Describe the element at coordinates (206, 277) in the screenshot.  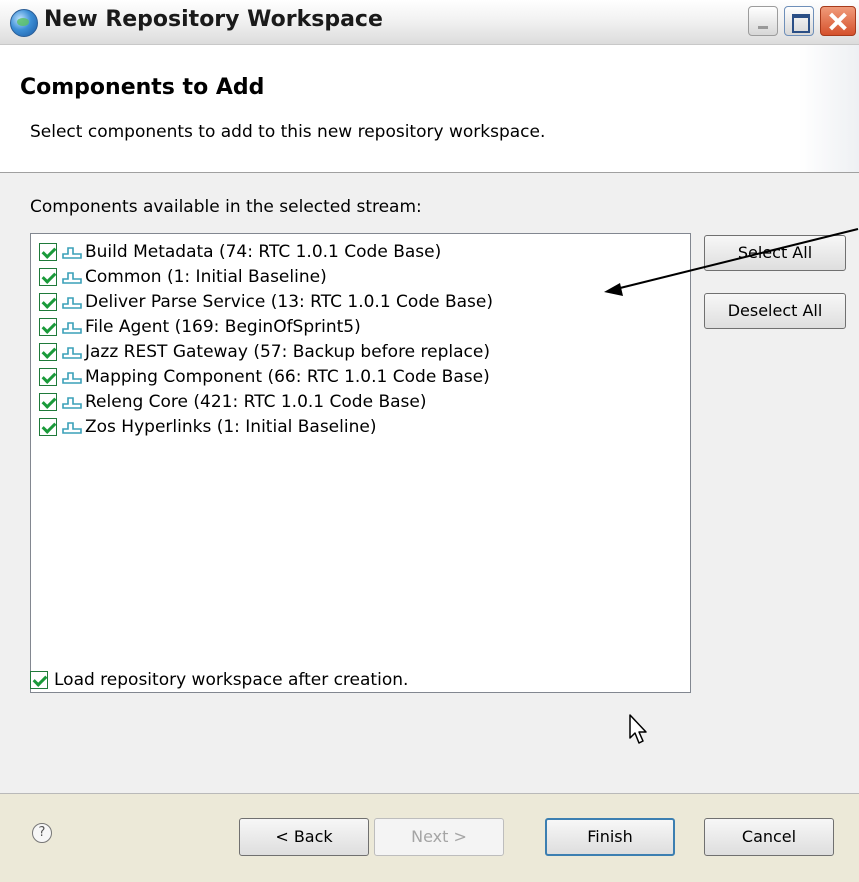
I see `list-item-label: Common (1: Initial Baseline)` at that location.